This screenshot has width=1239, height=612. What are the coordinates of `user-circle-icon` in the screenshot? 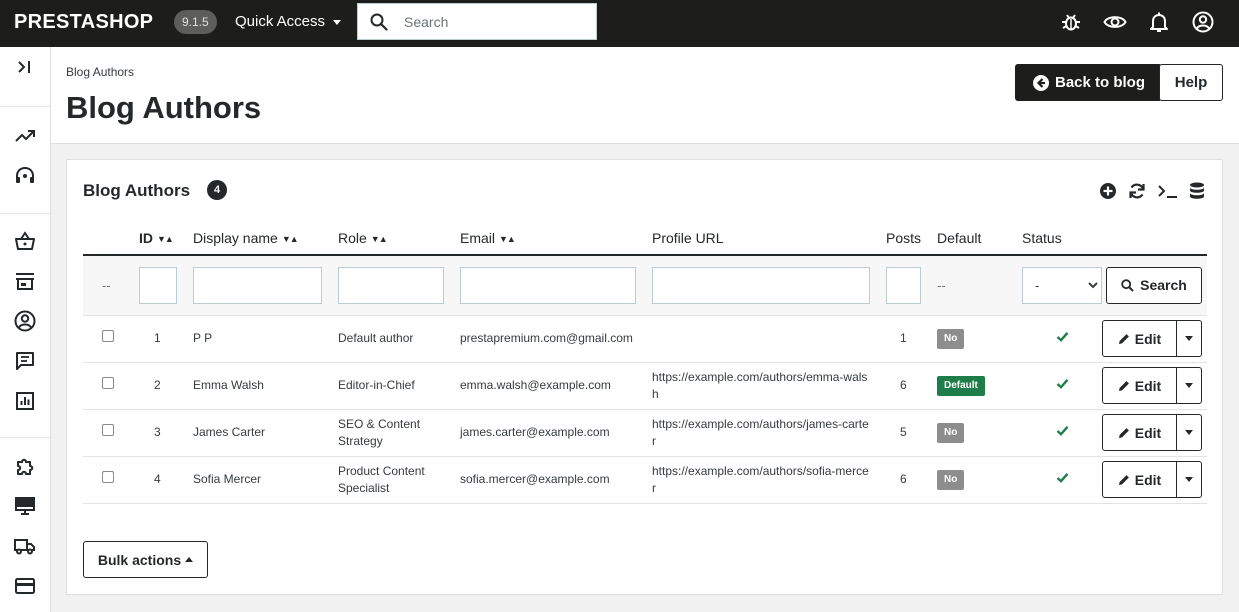 It's located at (1203, 22).